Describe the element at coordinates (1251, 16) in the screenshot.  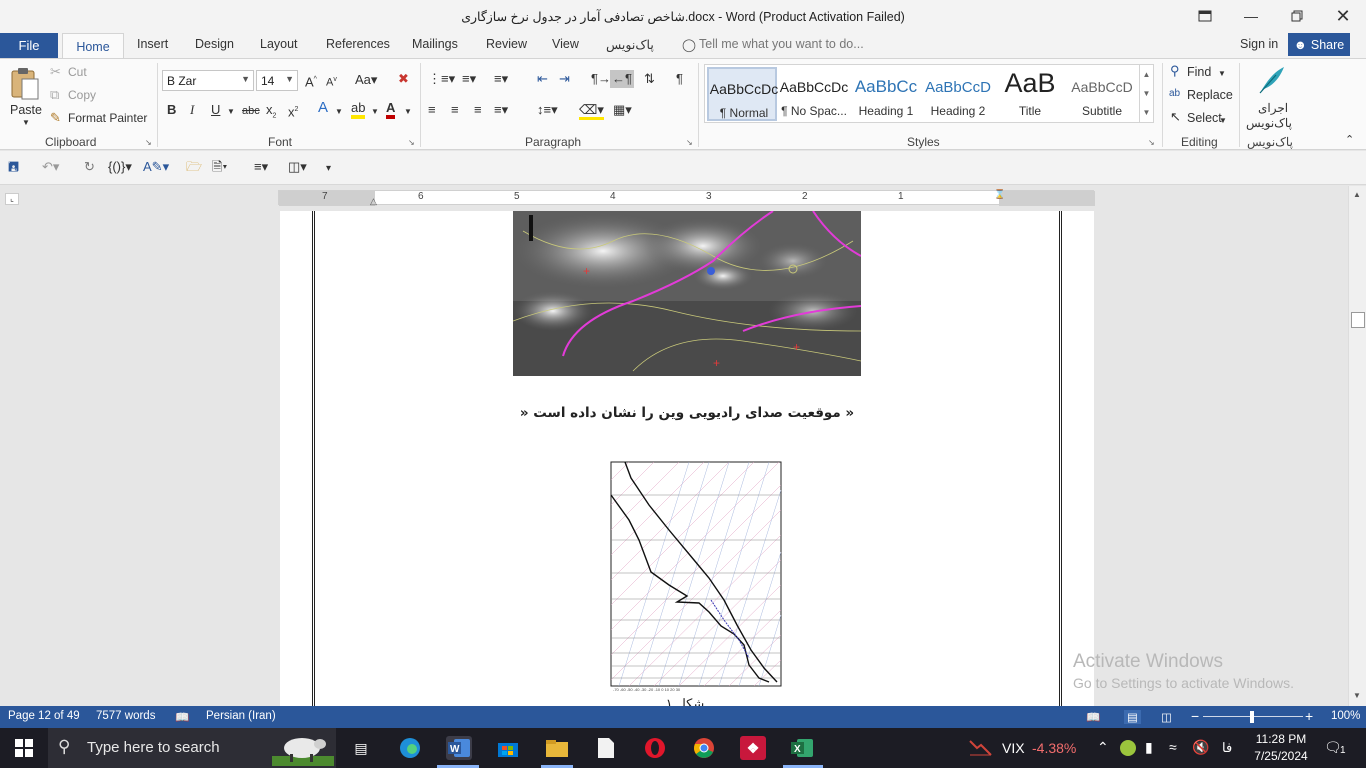
I see `minimize-button: —` at that location.